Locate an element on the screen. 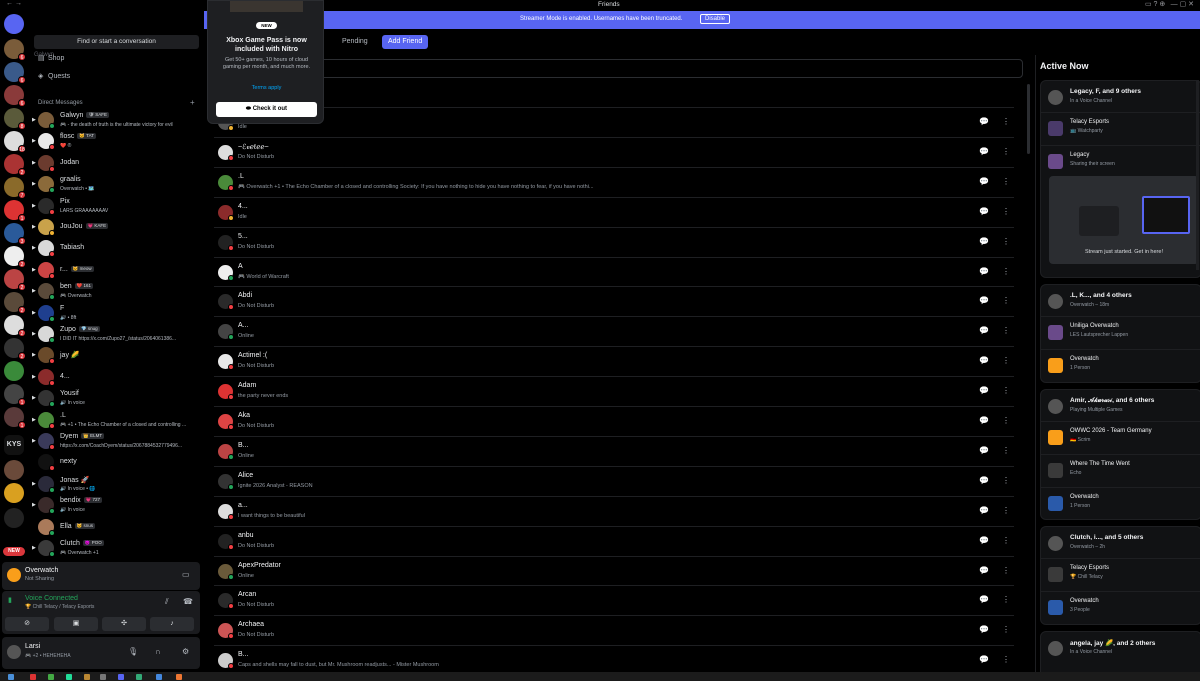 The width and height of the screenshot is (1200, 681). friend-row: anbu Do Not Disturb 💬 ⋮ is located at coordinates (614, 540).